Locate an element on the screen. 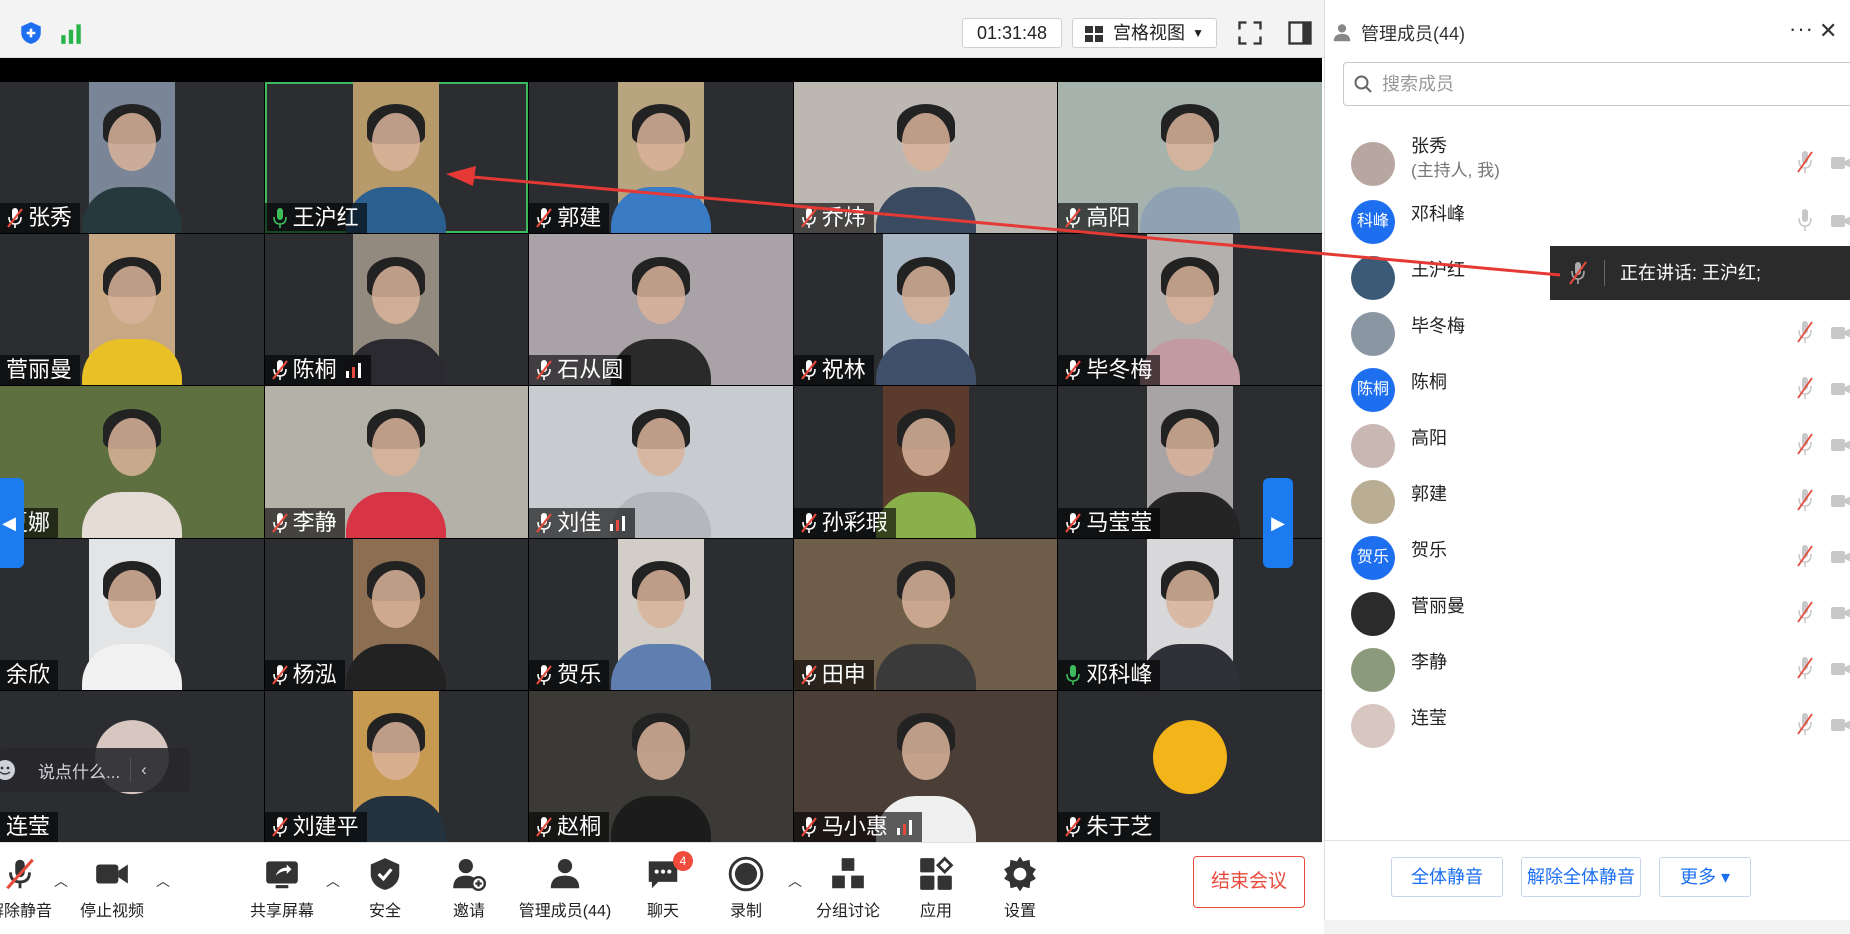 The width and height of the screenshot is (1850, 934). invite-label: 邀请 is located at coordinates (468, 911).